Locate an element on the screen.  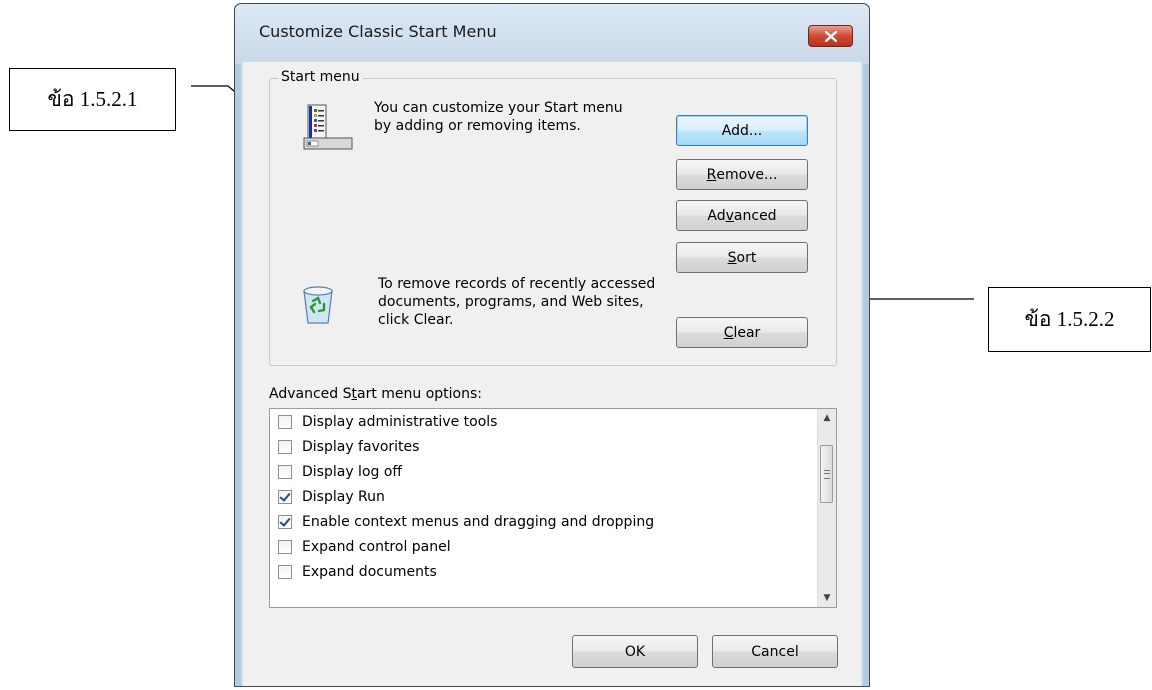
option-display-administrative-tools: Display administrative tools is located at coordinates (387, 422).